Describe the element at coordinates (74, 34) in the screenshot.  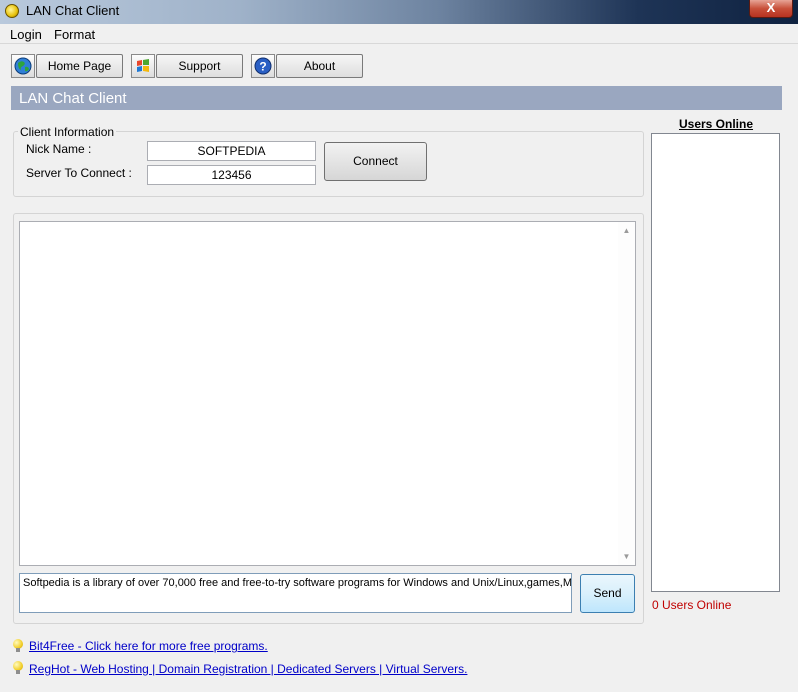
I see `menu-format: Format` at that location.